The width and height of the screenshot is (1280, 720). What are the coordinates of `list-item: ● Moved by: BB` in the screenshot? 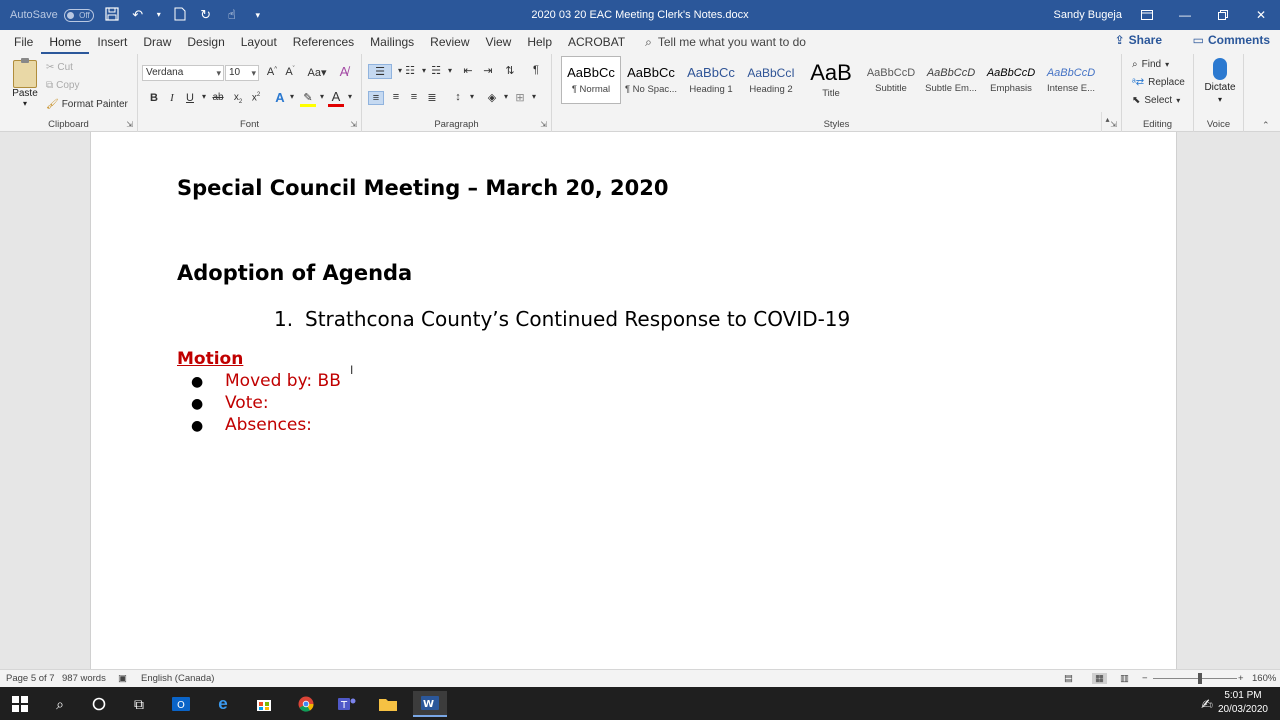 It's located at (266, 381).